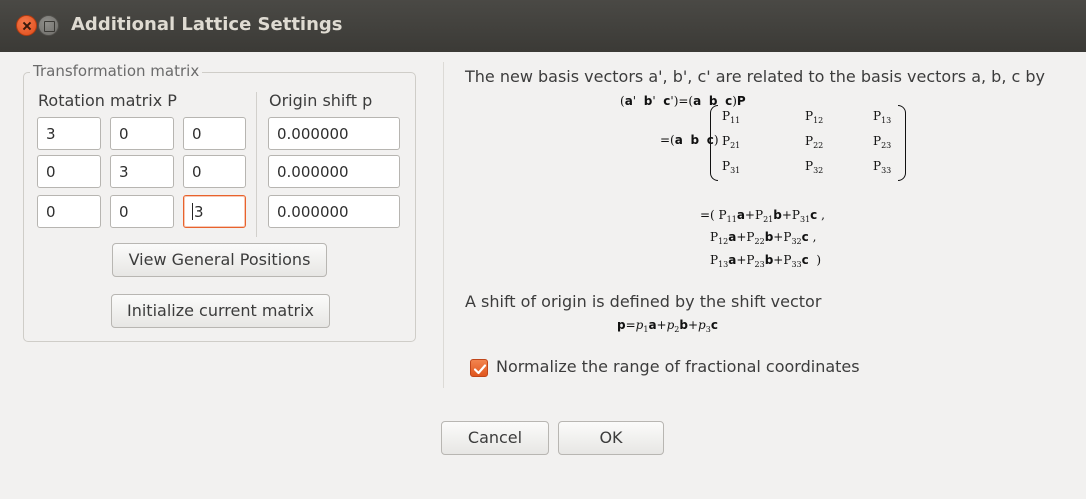 Image resolution: width=1086 pixels, height=499 pixels. What do you see at coordinates (334, 171) in the screenshot?
I see `origin-shift-p2-input: 0.000000` at bounding box center [334, 171].